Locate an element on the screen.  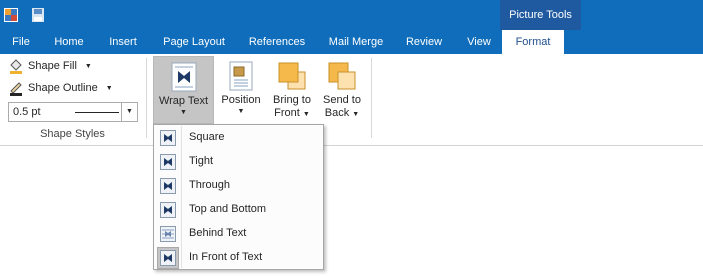
tab-file: File is located at coordinates (21, 42).